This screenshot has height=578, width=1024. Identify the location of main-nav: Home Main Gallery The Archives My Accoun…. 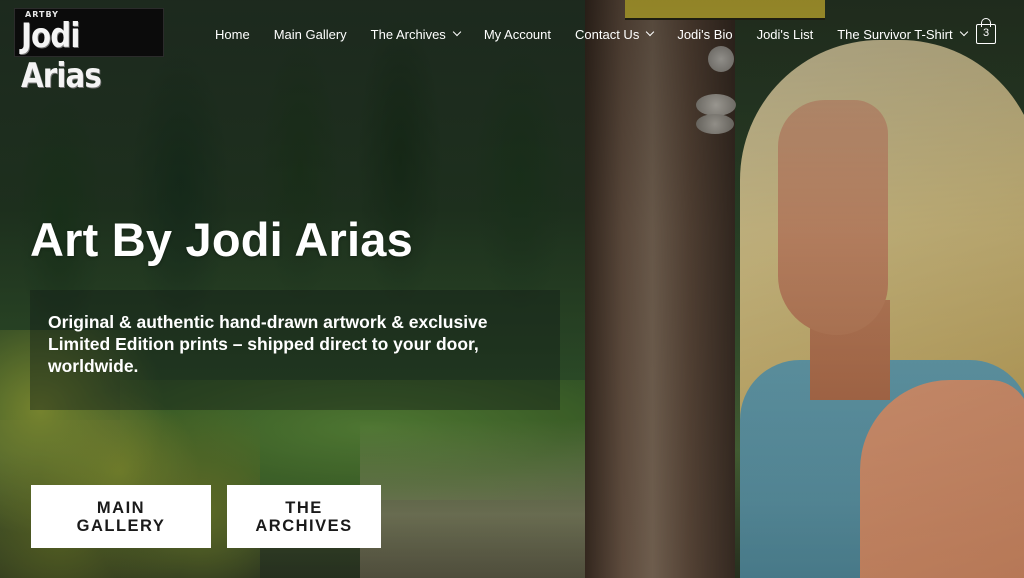
(603, 34).